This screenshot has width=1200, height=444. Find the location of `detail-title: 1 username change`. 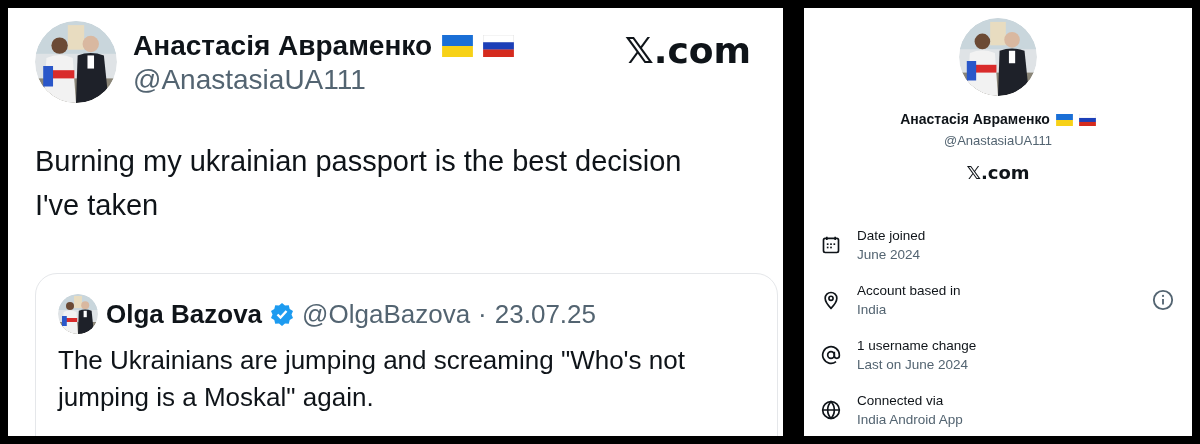

detail-title: 1 username change is located at coordinates (917, 346).